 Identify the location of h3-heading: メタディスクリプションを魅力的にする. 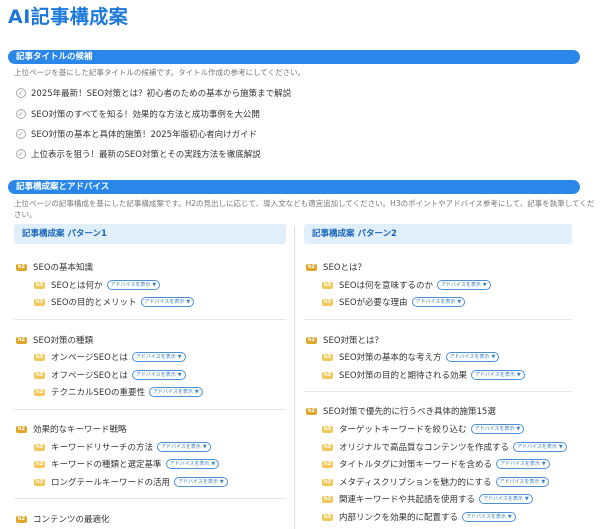
(415, 483).